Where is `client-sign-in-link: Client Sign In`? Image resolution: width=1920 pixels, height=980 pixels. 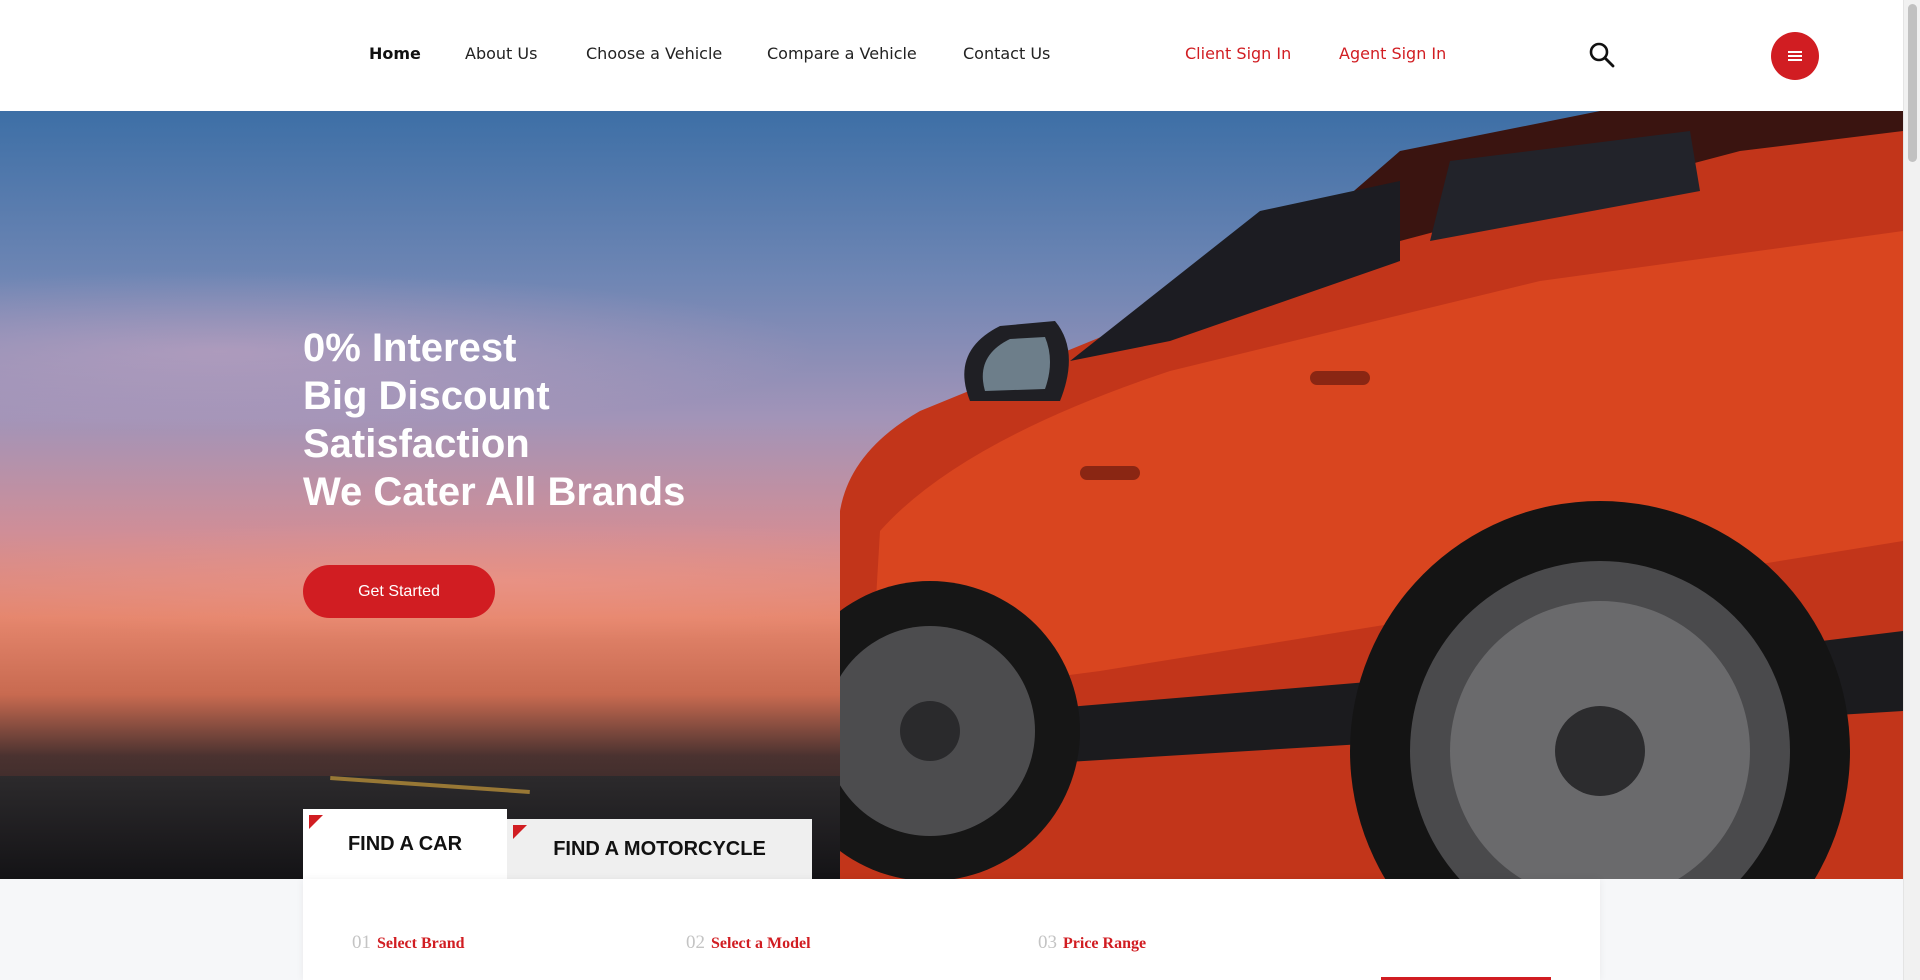
client-sign-in-link: Client Sign In is located at coordinates (1238, 53).